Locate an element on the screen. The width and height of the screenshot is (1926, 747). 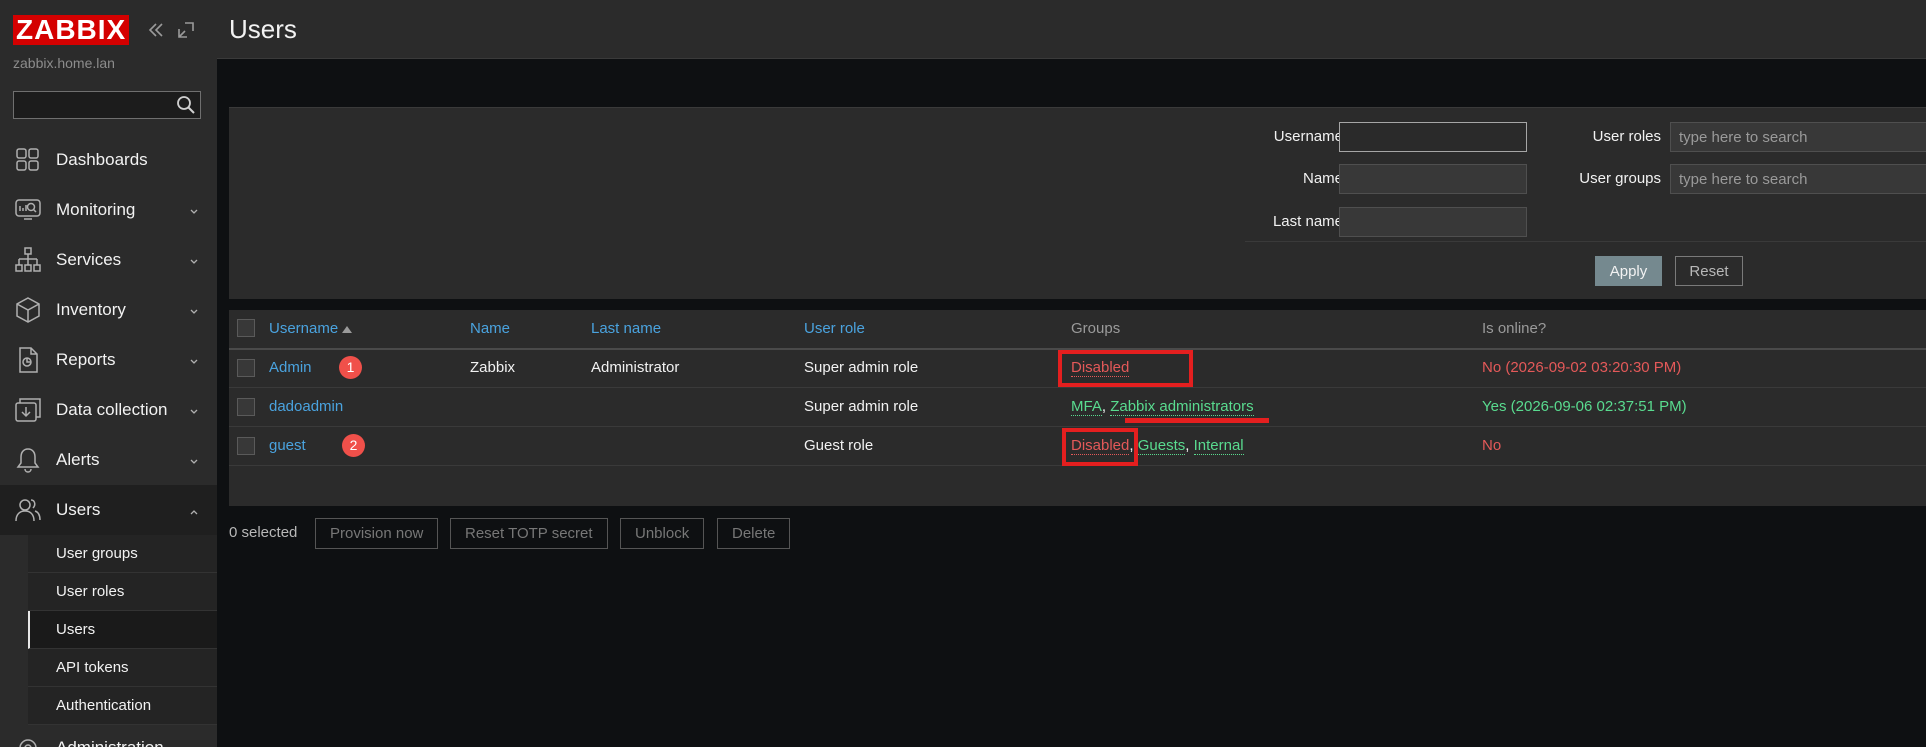
username-link: dadoadmin is located at coordinates (306, 406).